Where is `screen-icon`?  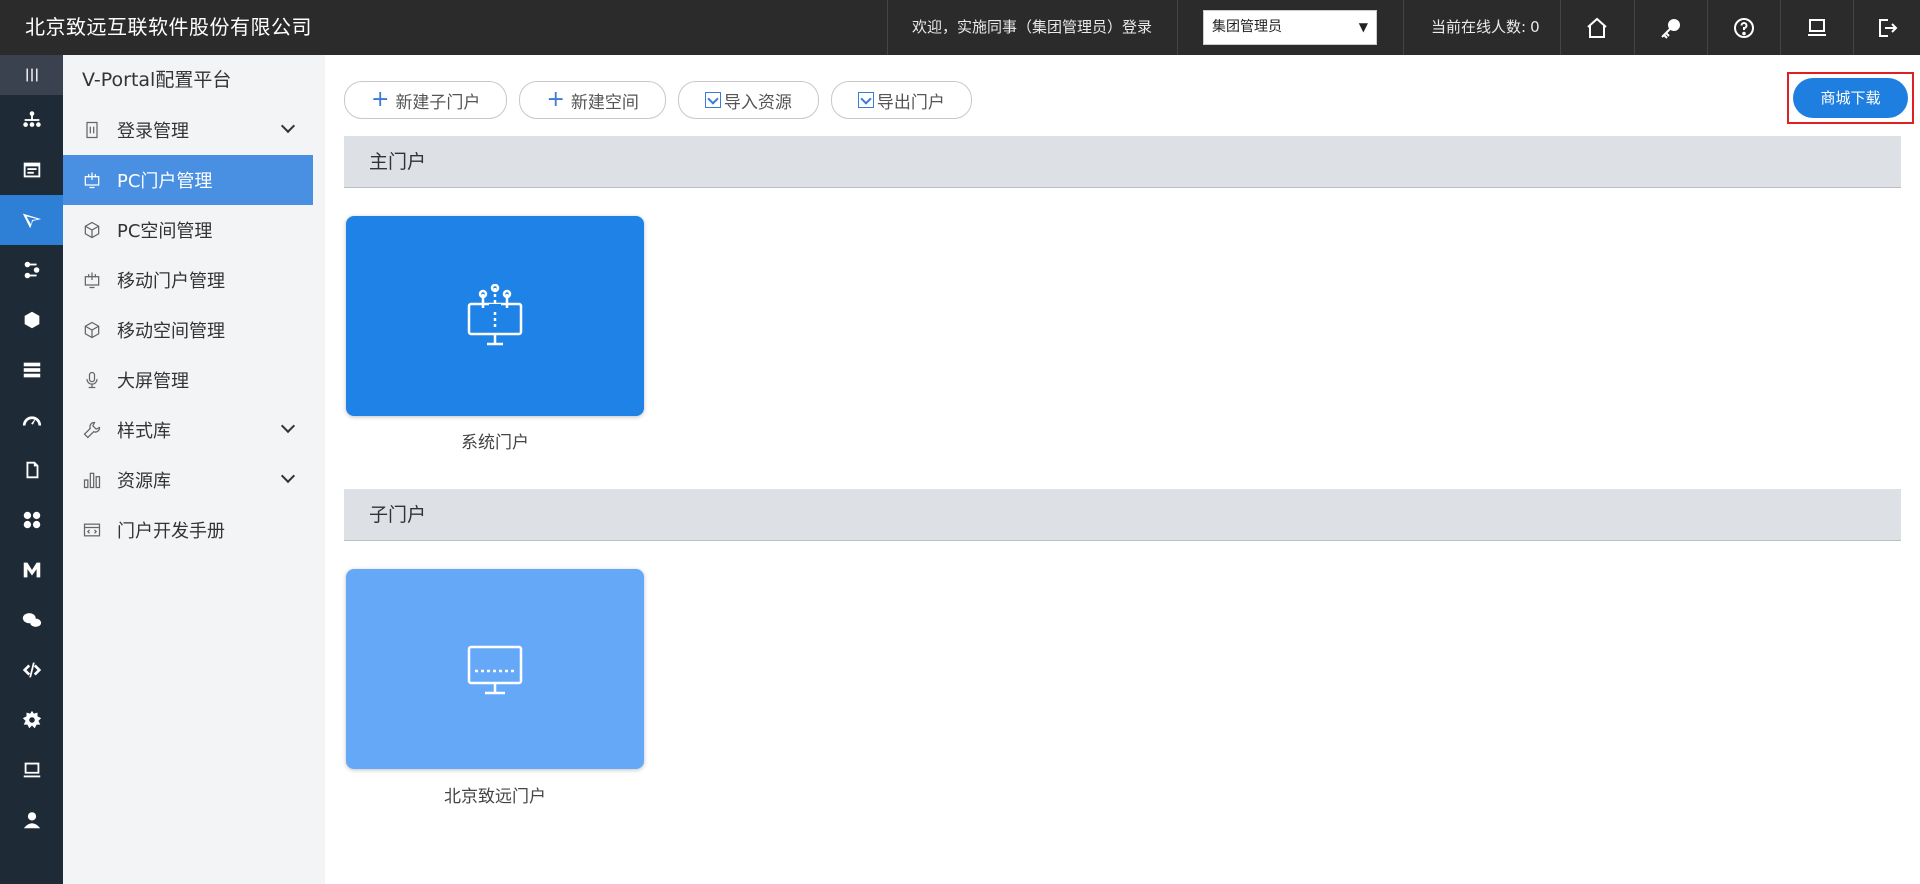 screen-icon is located at coordinates (31, 770).